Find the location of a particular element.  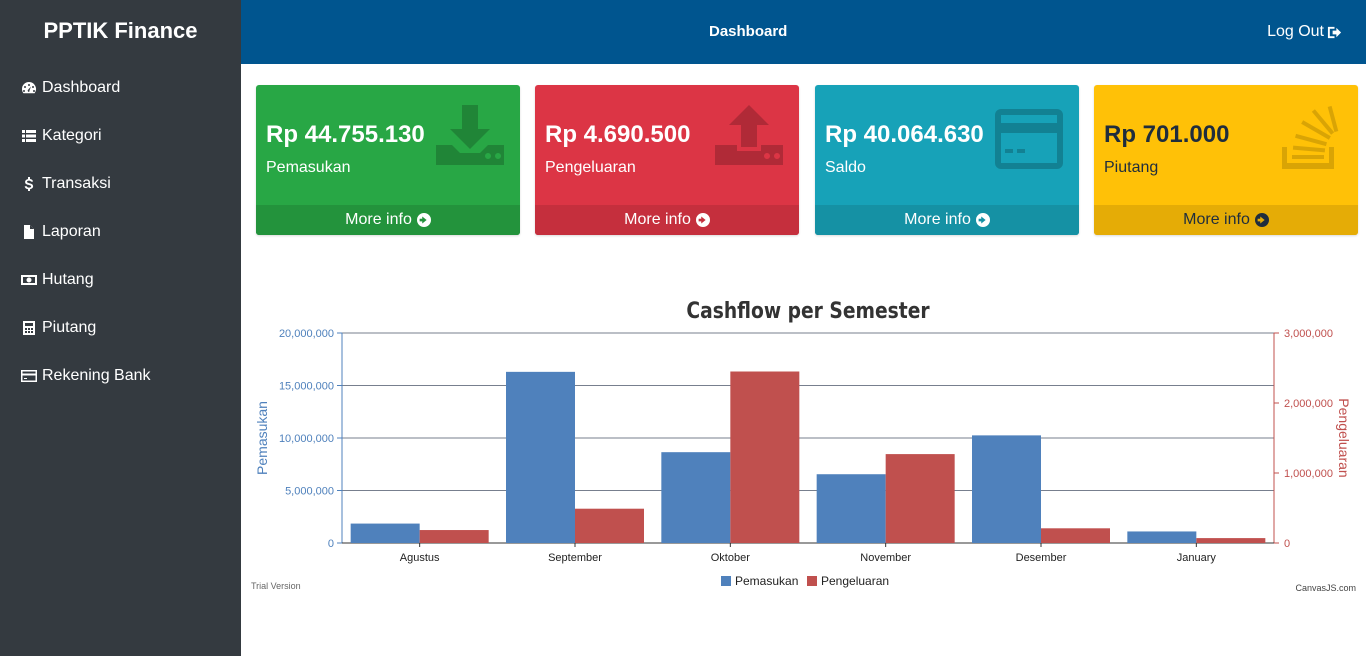

card-piutang: Rp 701.000 Piutang More info is located at coordinates (1226, 160).